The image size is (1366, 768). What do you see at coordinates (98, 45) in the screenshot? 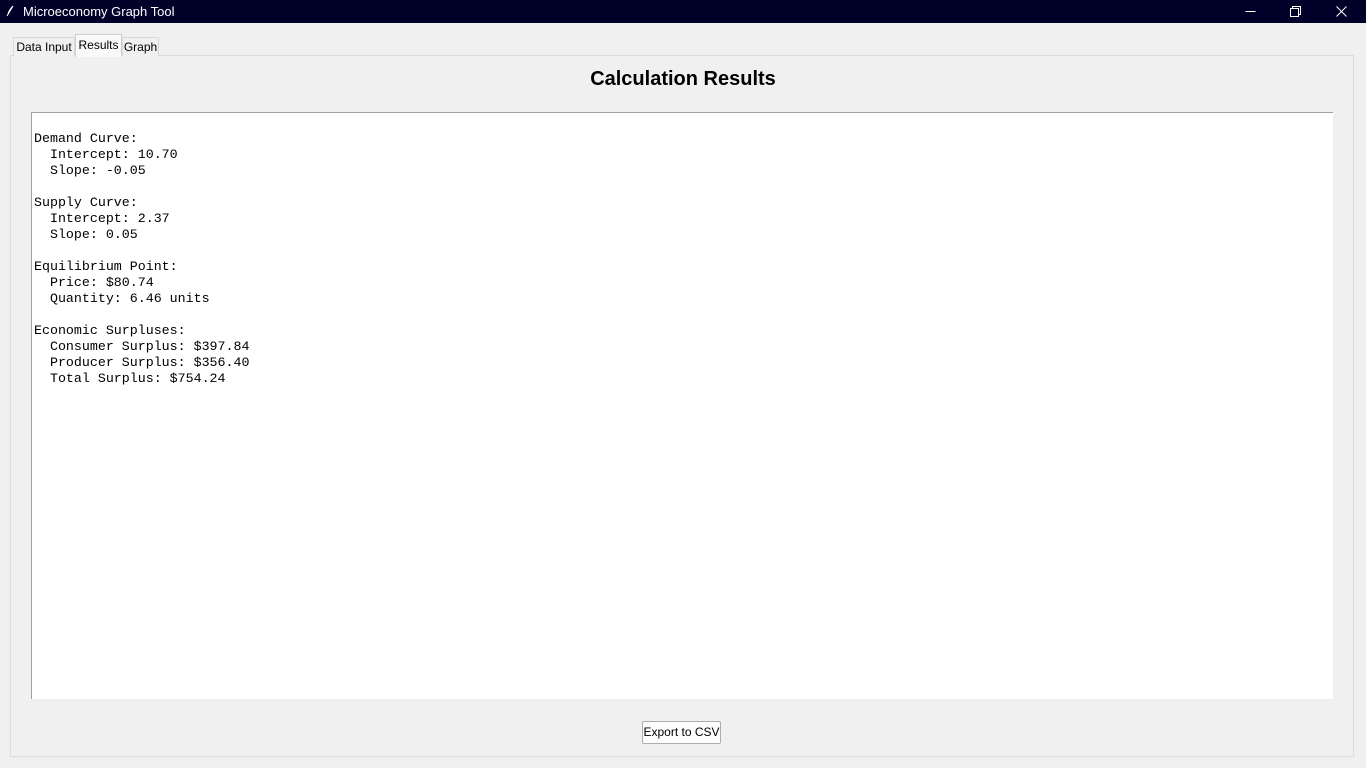
I see `tab-results: Results` at bounding box center [98, 45].